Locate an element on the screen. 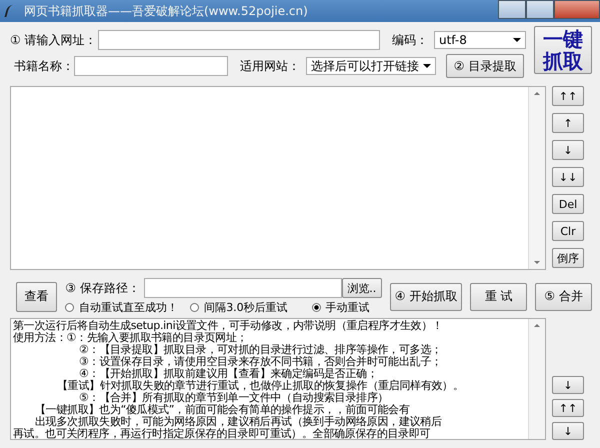 The image size is (600, 448). site-label: 适用网站： is located at coordinates (270, 66).